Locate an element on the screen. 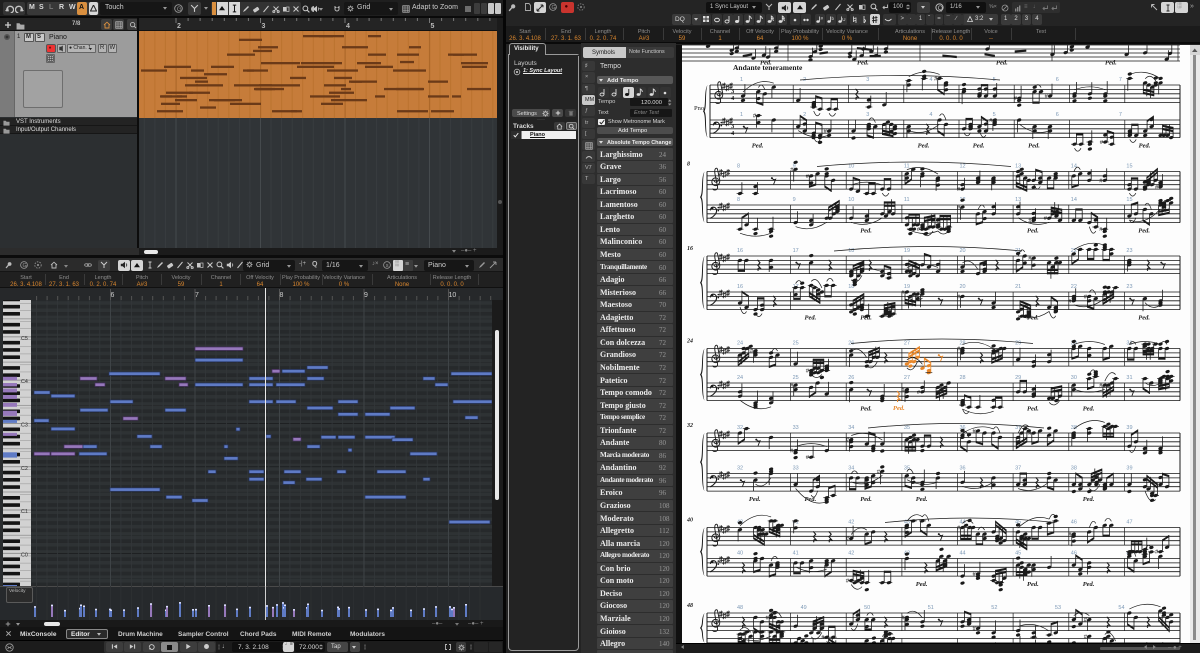 The image size is (1200, 653). svg-text: 41 is located at coordinates (796, 554).